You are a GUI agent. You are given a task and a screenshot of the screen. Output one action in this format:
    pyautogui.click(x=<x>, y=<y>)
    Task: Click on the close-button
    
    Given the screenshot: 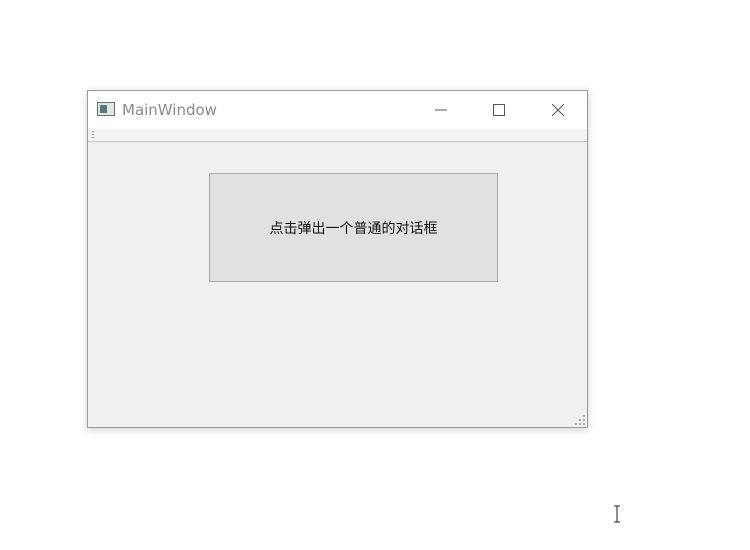 What is the action you would take?
    pyautogui.click(x=558, y=110)
    